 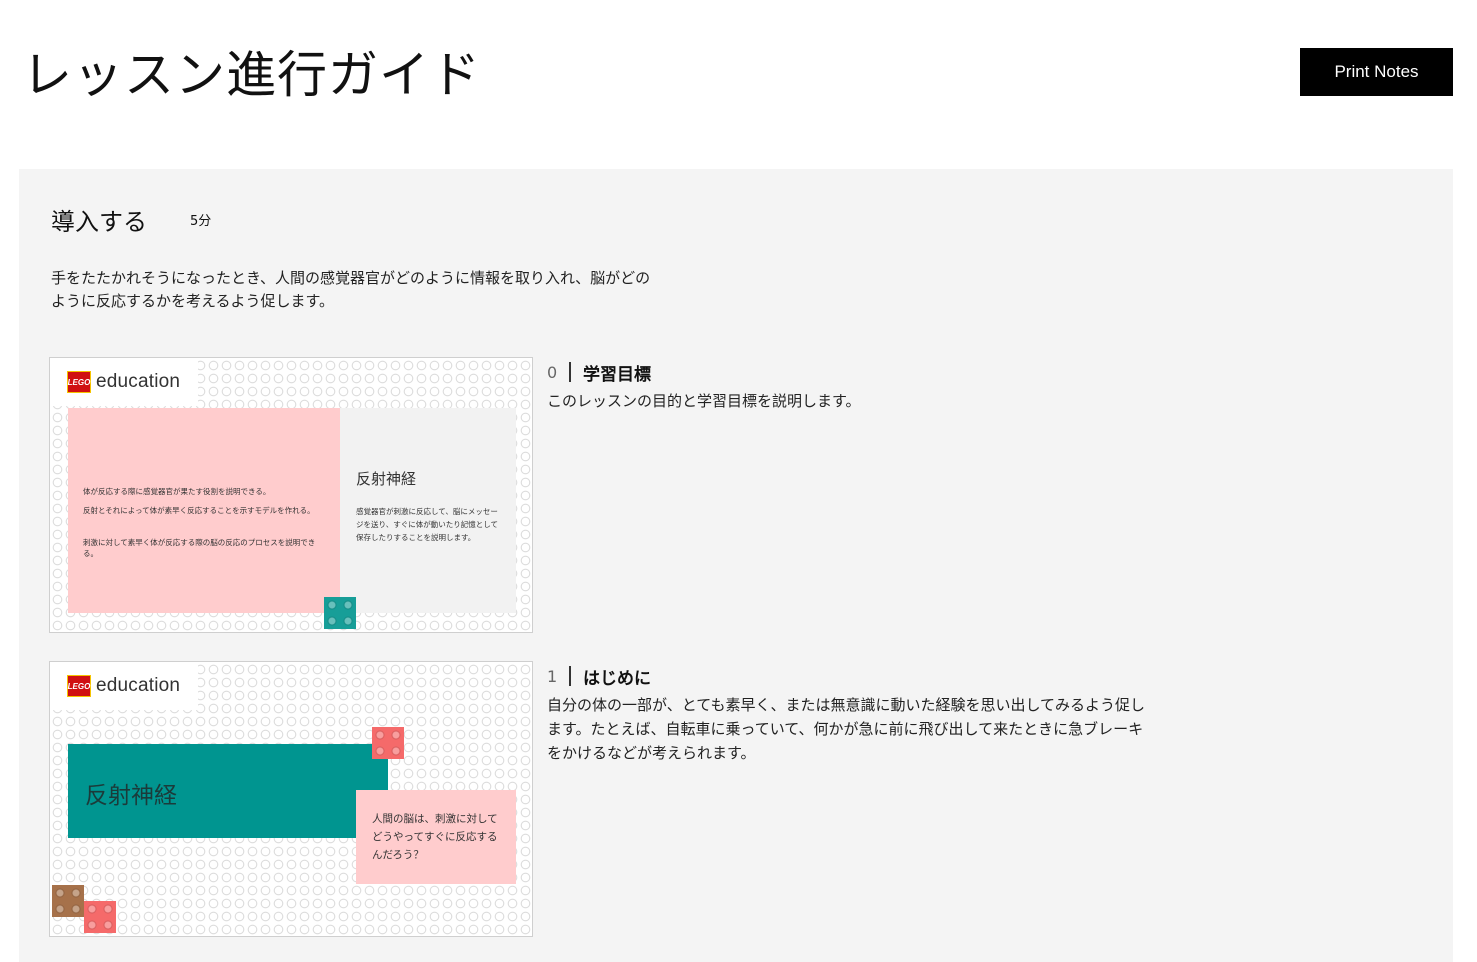 What do you see at coordinates (552, 676) in the screenshot?
I see `note-number: 1` at bounding box center [552, 676].